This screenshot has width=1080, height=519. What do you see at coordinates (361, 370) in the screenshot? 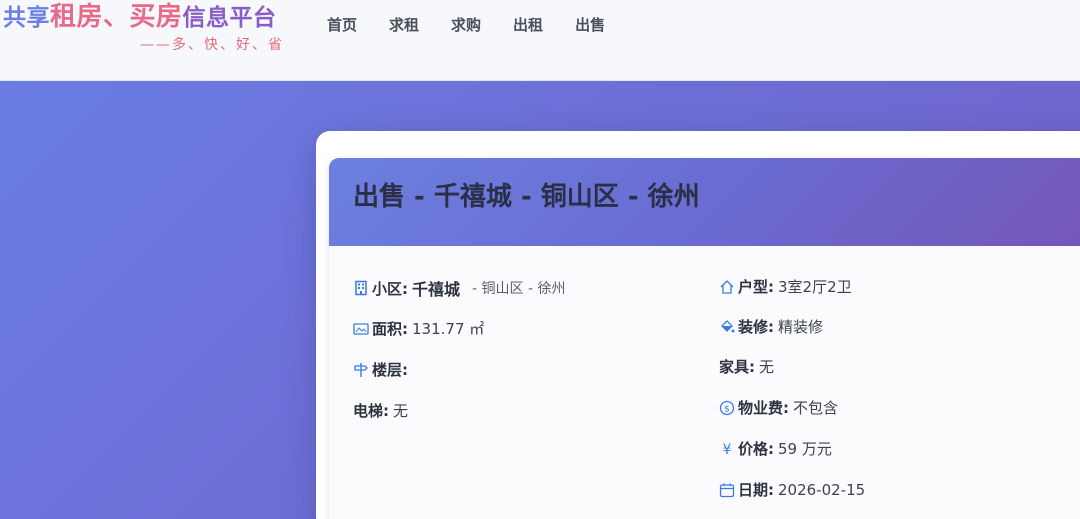
I see `signpost-icon` at bounding box center [361, 370].